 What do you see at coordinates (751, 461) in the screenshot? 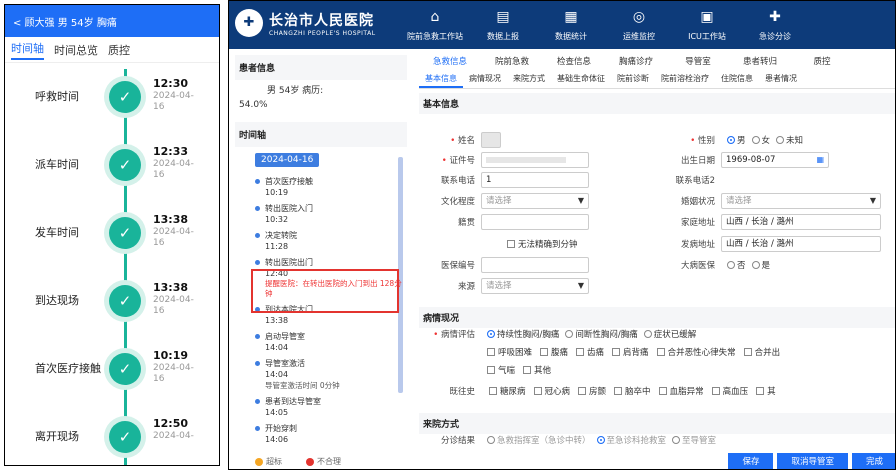
I see `save-button: 保存` at bounding box center [751, 461].